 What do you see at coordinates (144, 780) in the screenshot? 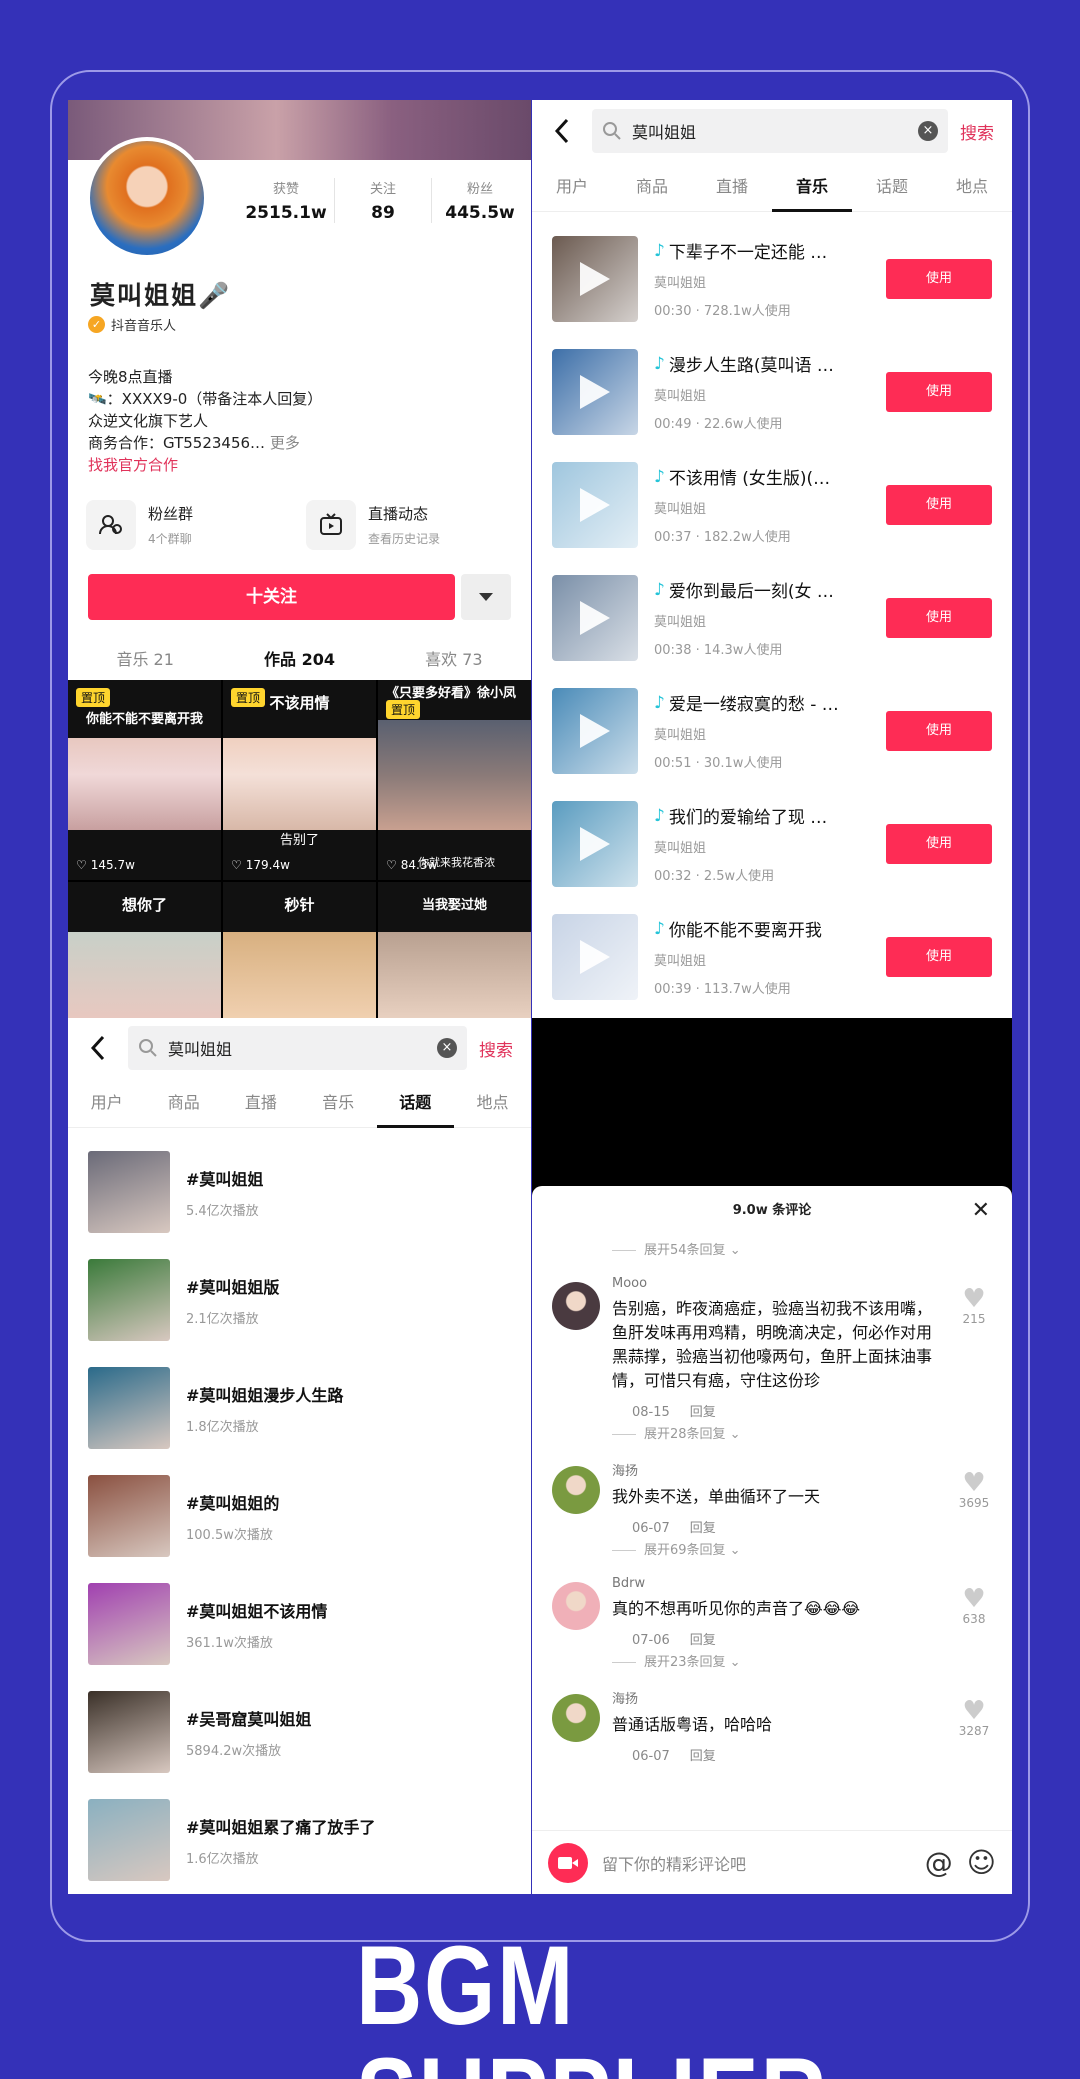
I see `video-thumb: 置顶 你能不能不要离开我 ♡ 145.7w` at bounding box center [144, 780].